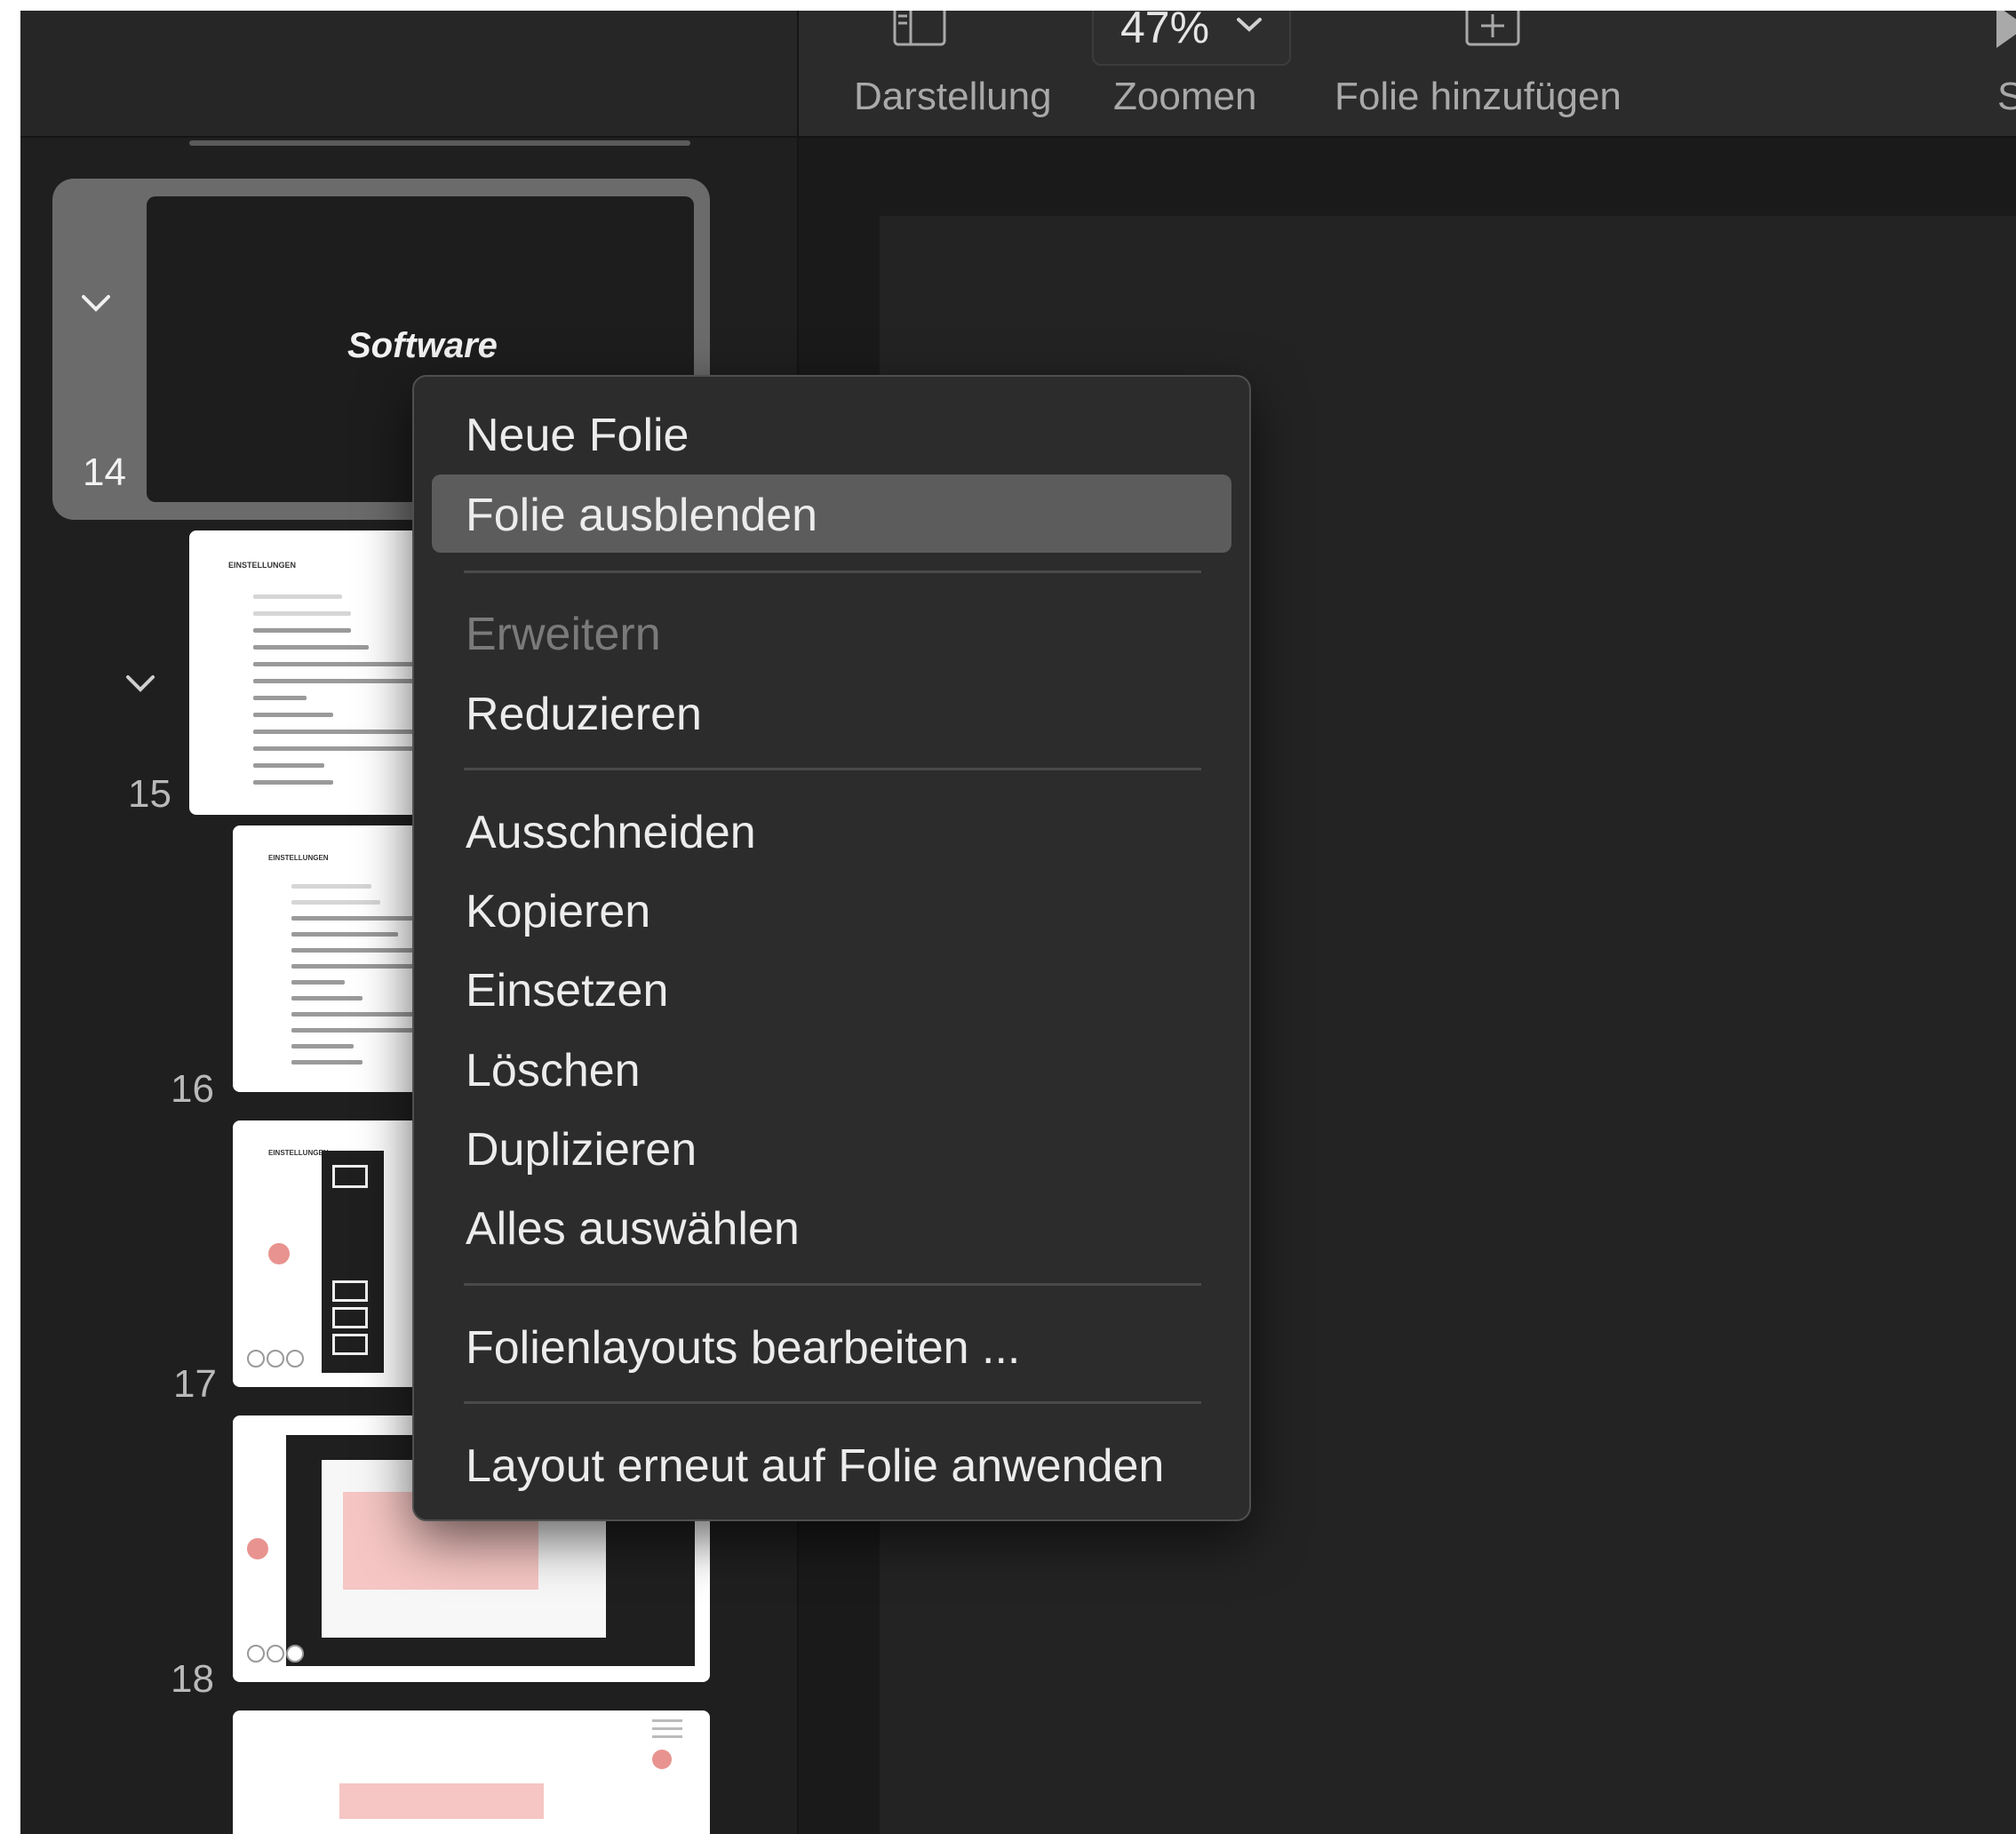 Image resolution: width=2016 pixels, height=1834 pixels. What do you see at coordinates (193, 1089) in the screenshot?
I see `slide-number: 16` at bounding box center [193, 1089].